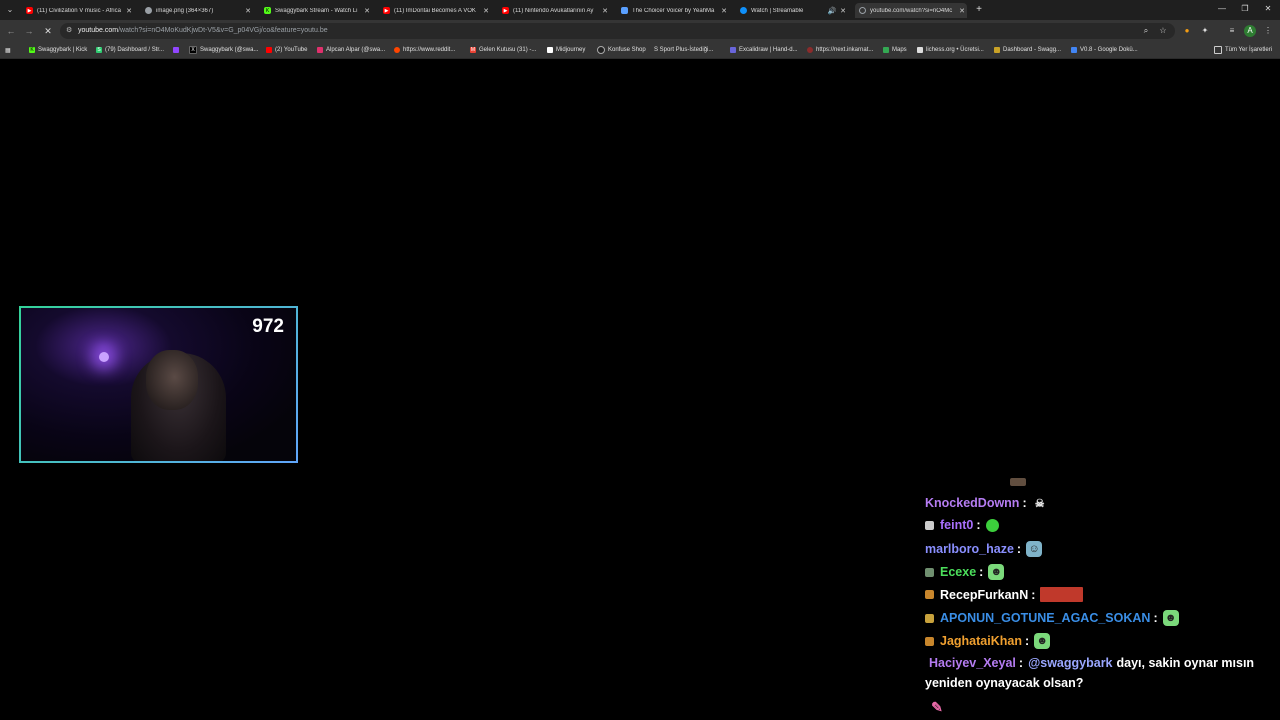 This screenshot has height=720, width=1280. Describe the element at coordinates (992, 525) in the screenshot. I see `green-blob-emote-icon` at that location.